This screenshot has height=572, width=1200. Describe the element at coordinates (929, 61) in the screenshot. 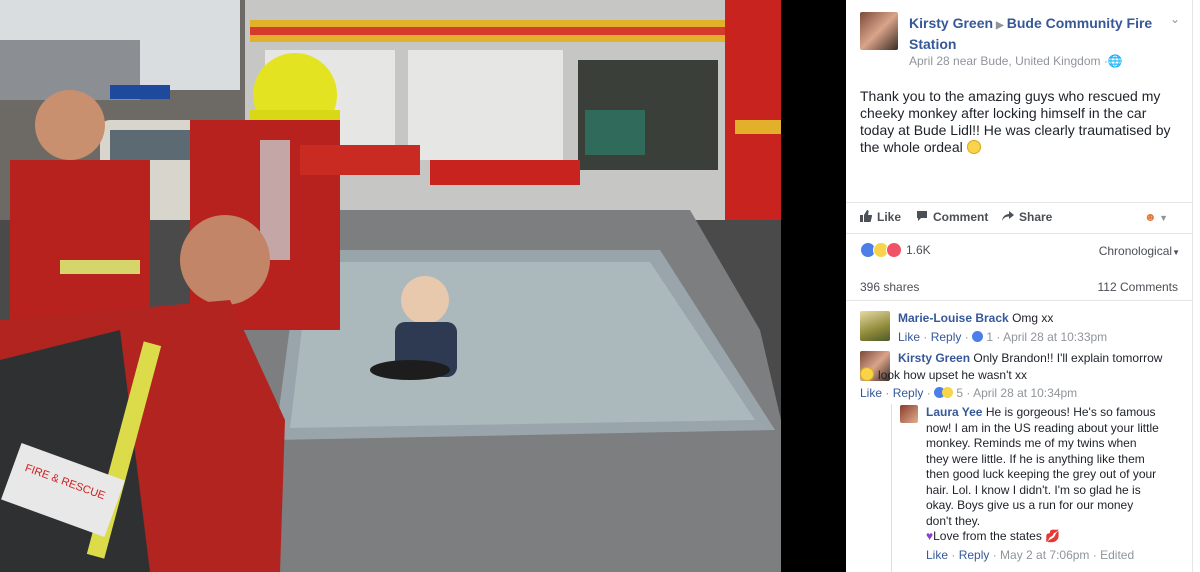

I see `post-date: April 28` at that location.